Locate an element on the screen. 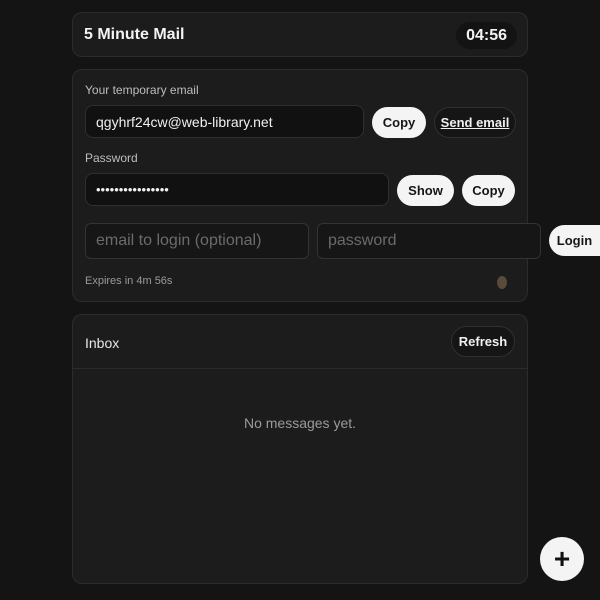  login-button: Login is located at coordinates (574, 240).